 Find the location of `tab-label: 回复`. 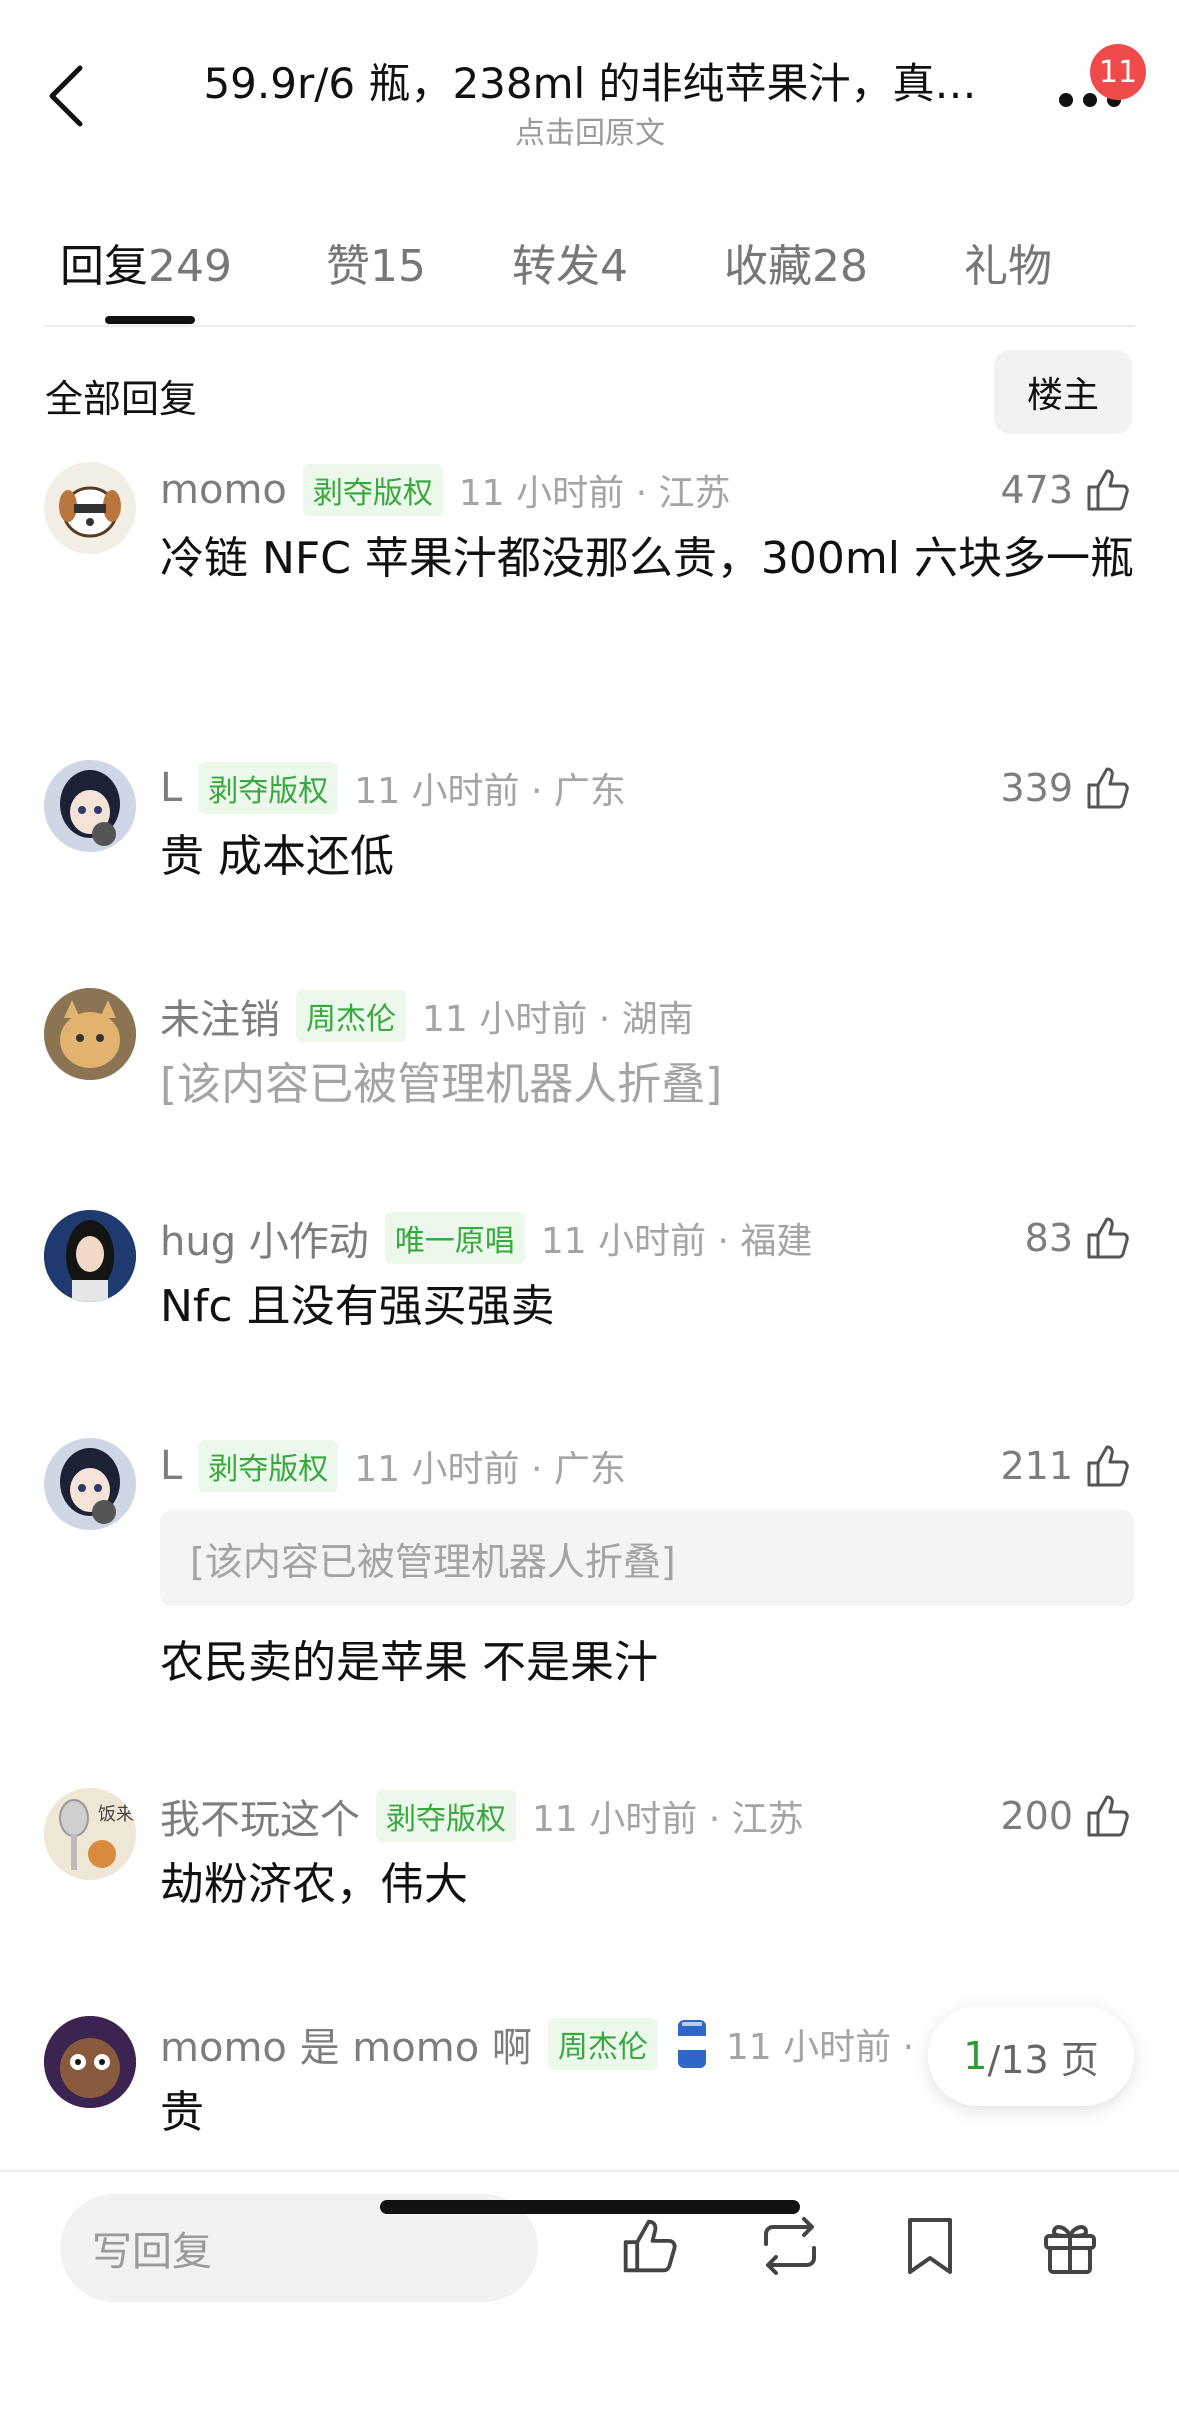

tab-label: 回复 is located at coordinates (104, 266).